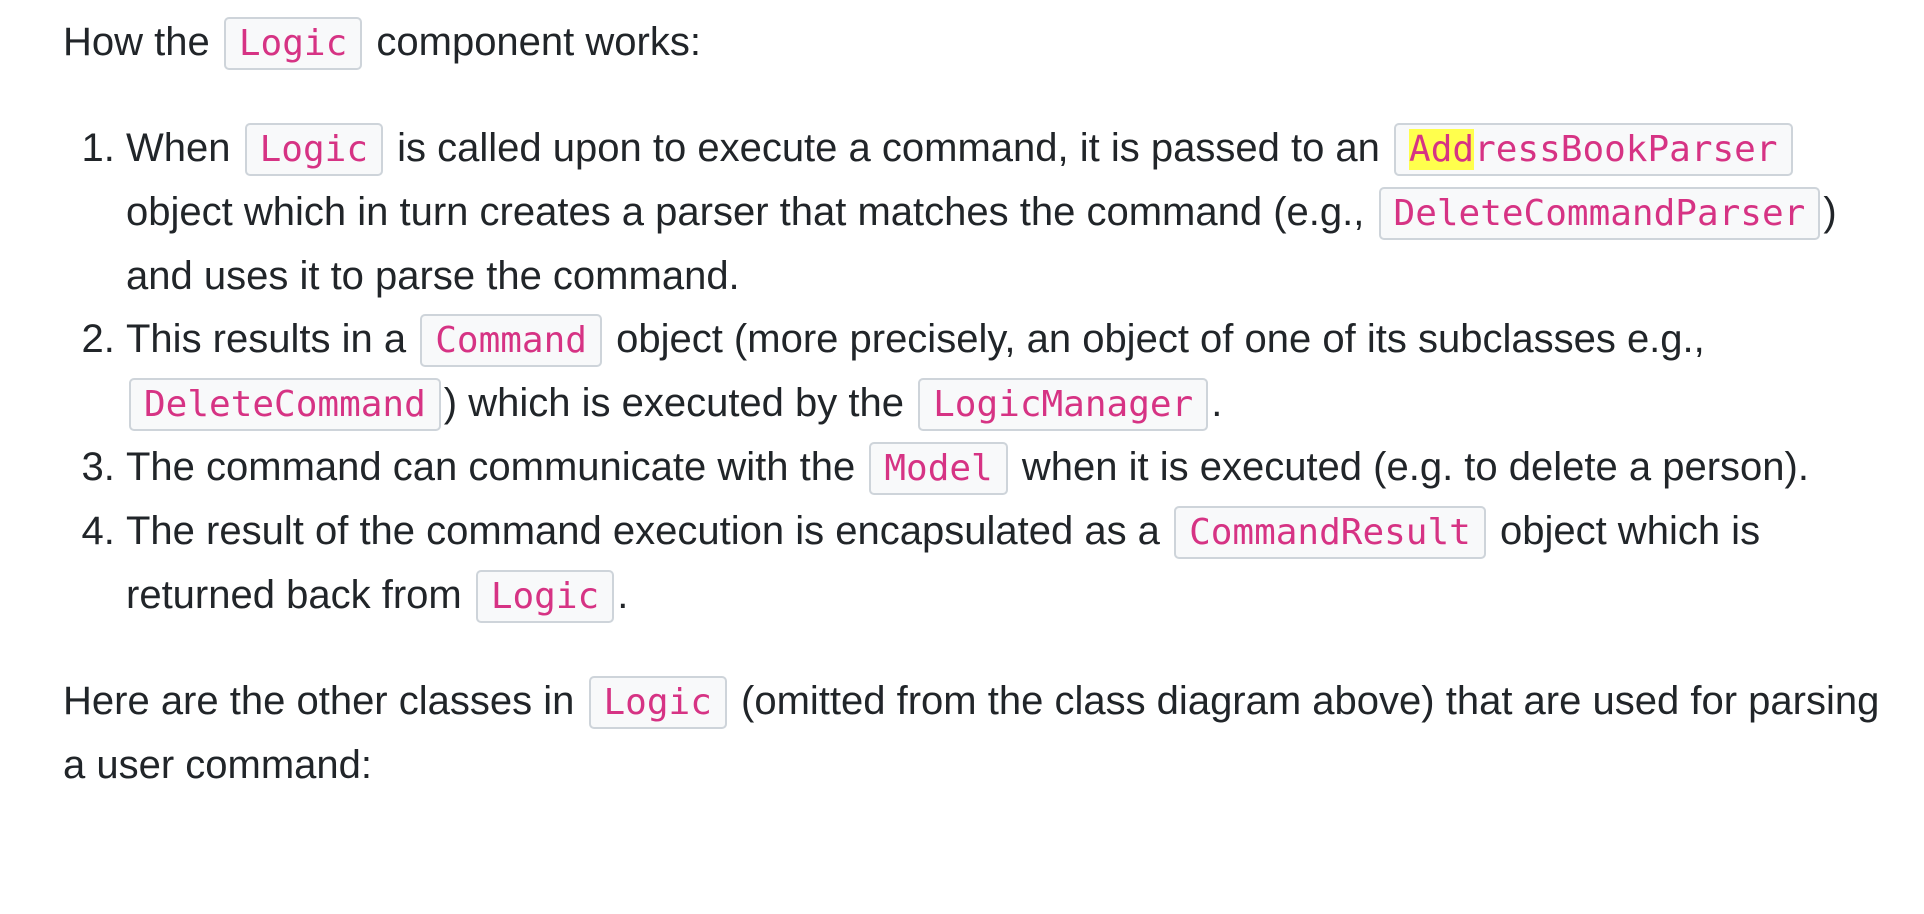 The width and height of the screenshot is (1924, 914). What do you see at coordinates (178, 148) in the screenshot?
I see `step-1-text-1: When` at bounding box center [178, 148].